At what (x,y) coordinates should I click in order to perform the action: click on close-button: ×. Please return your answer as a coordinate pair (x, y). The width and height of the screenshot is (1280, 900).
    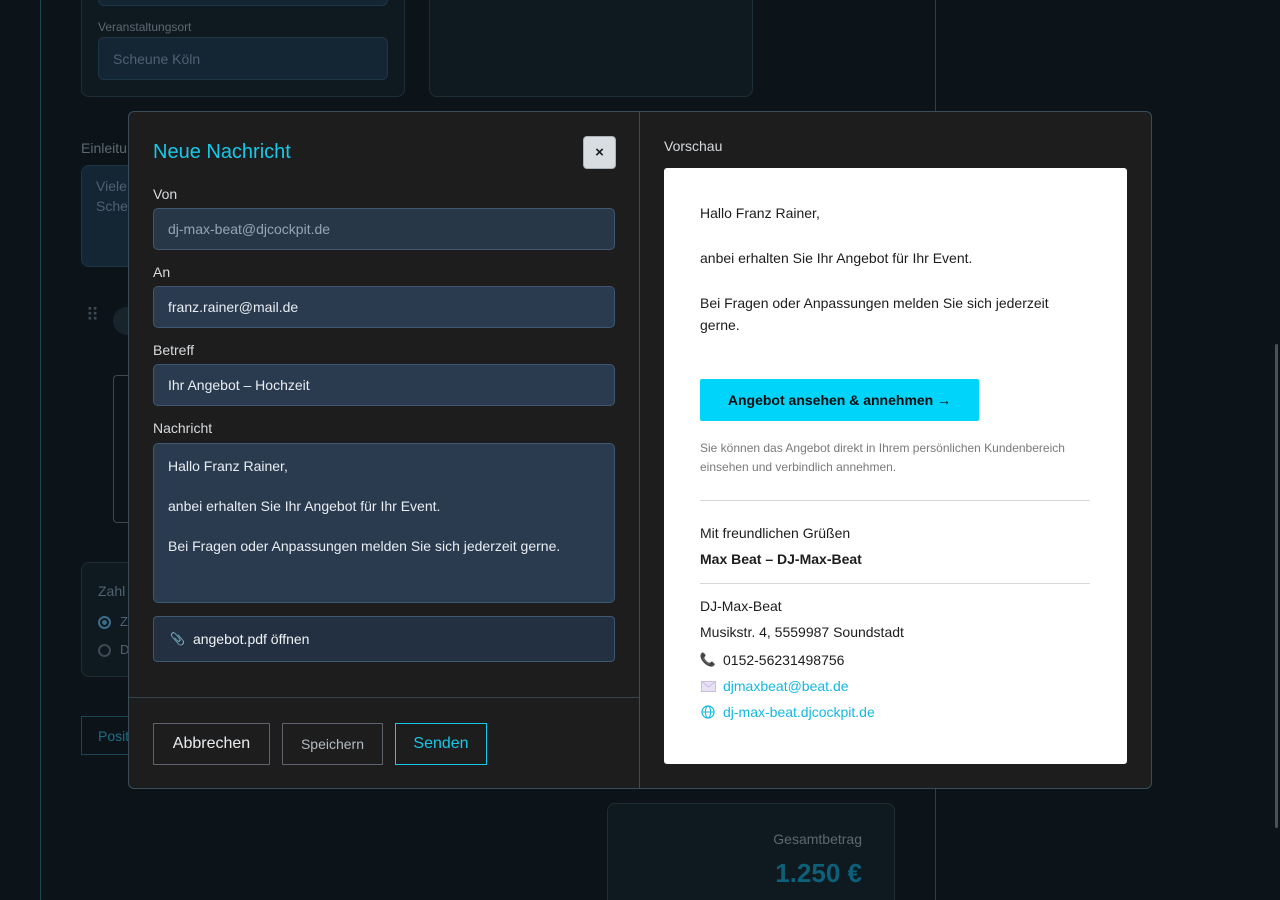
    Looking at the image, I should click on (599, 152).